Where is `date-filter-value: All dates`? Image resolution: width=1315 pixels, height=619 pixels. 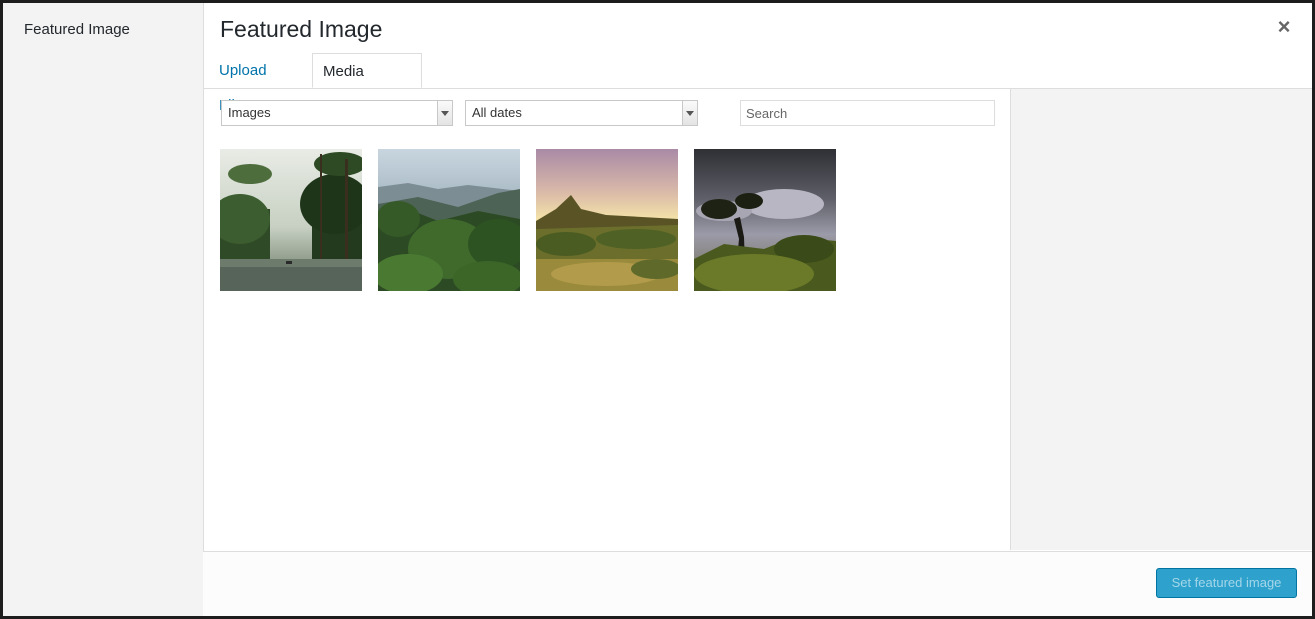
date-filter-value: All dates is located at coordinates (497, 112).